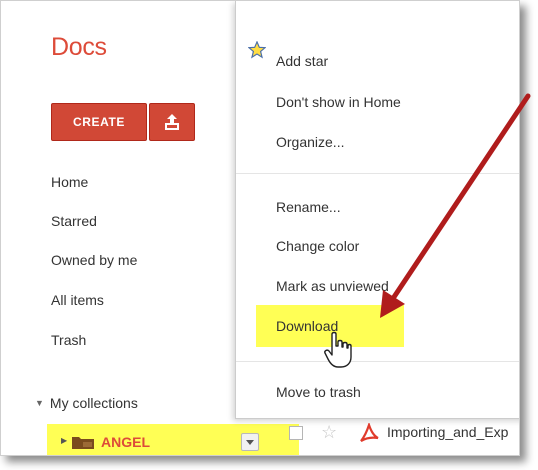  What do you see at coordinates (296, 433) in the screenshot?
I see `file-checkbox` at bounding box center [296, 433].